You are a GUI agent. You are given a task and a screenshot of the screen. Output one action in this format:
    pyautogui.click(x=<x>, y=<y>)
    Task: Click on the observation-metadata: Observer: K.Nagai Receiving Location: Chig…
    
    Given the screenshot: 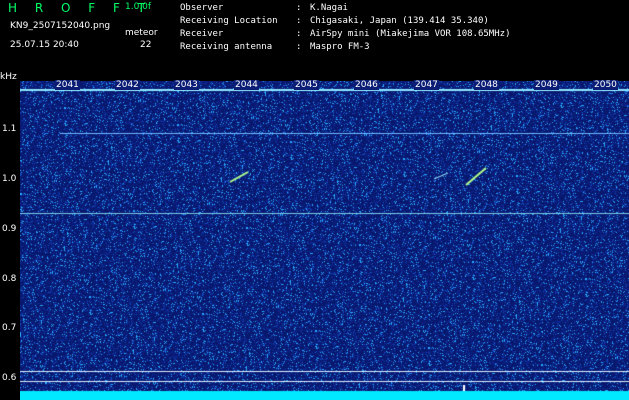 What is the action you would take?
    pyautogui.click(x=345, y=28)
    